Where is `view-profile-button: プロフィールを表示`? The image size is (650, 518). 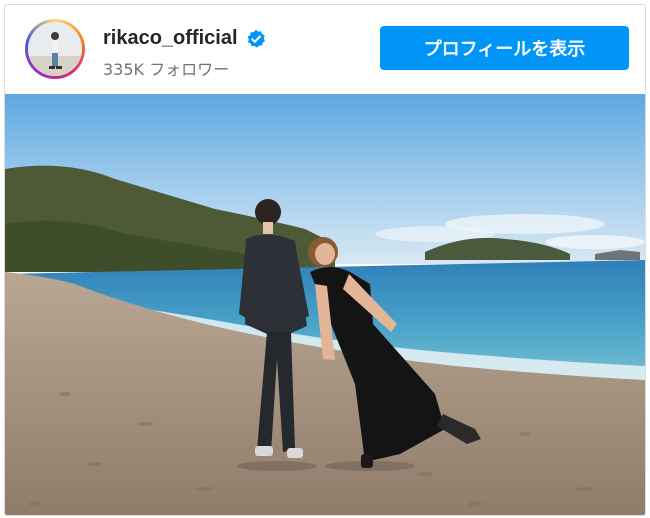 view-profile-button: プロフィールを表示 is located at coordinates (504, 48).